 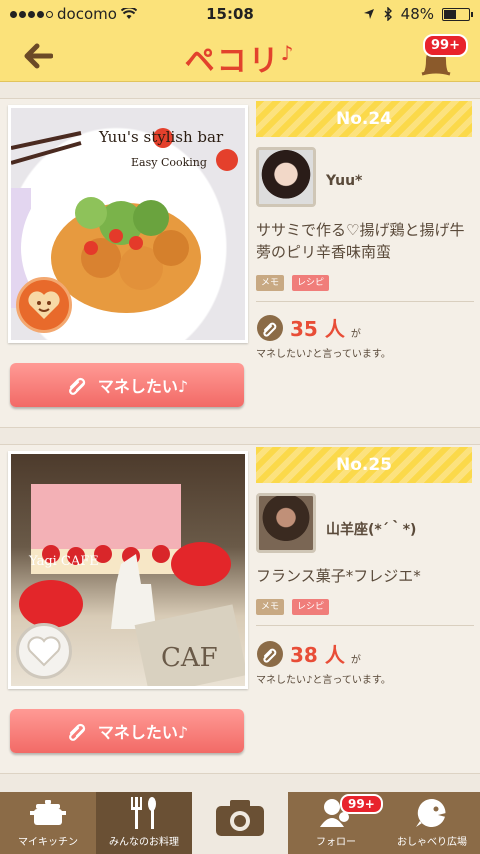 What do you see at coordinates (336, 823) in the screenshot?
I see `tab-follow: 99+ フォロー` at bounding box center [336, 823].